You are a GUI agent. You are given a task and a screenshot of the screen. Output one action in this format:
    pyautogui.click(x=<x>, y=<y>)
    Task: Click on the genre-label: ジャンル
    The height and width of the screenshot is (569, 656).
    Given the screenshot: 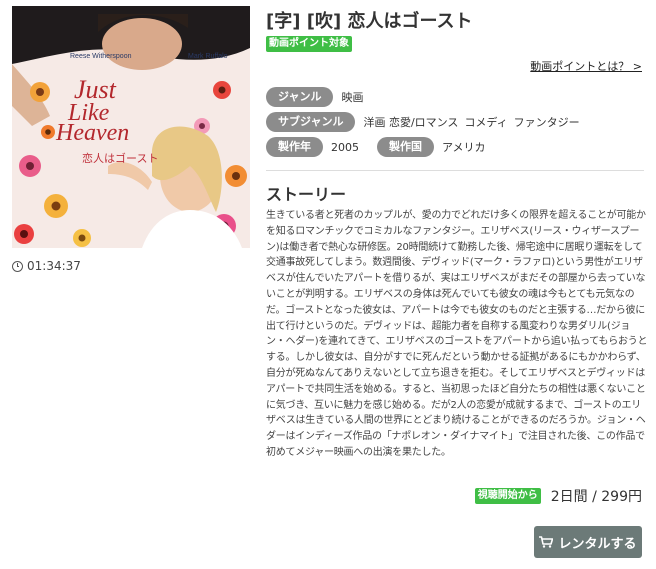 What is the action you would take?
    pyautogui.click(x=300, y=97)
    